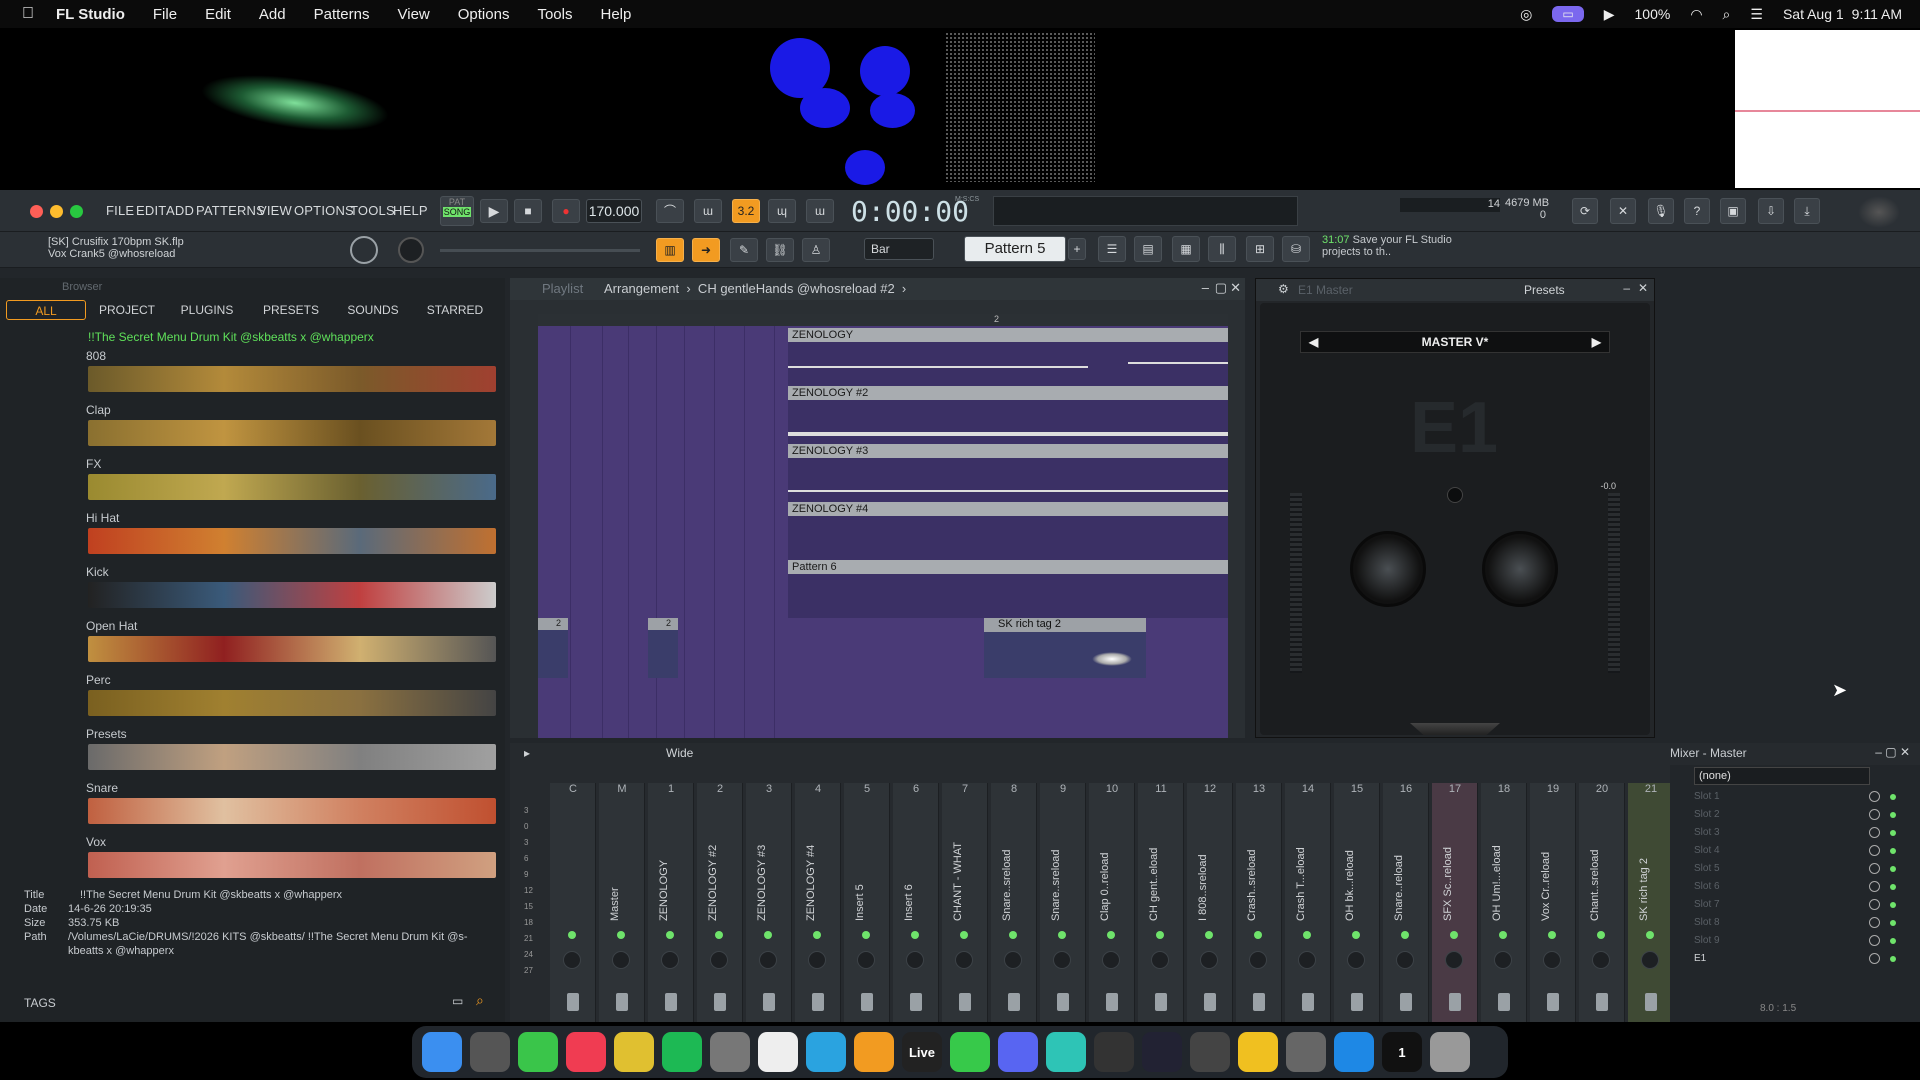  What do you see at coordinates (826, 1052) in the screenshot?
I see `telegram-icon` at bounding box center [826, 1052].